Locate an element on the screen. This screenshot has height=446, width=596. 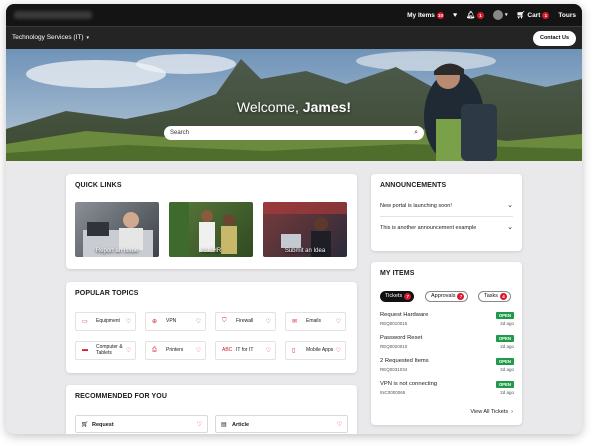
quick-link-label: Submit an Idea is located at coordinates (305, 251).